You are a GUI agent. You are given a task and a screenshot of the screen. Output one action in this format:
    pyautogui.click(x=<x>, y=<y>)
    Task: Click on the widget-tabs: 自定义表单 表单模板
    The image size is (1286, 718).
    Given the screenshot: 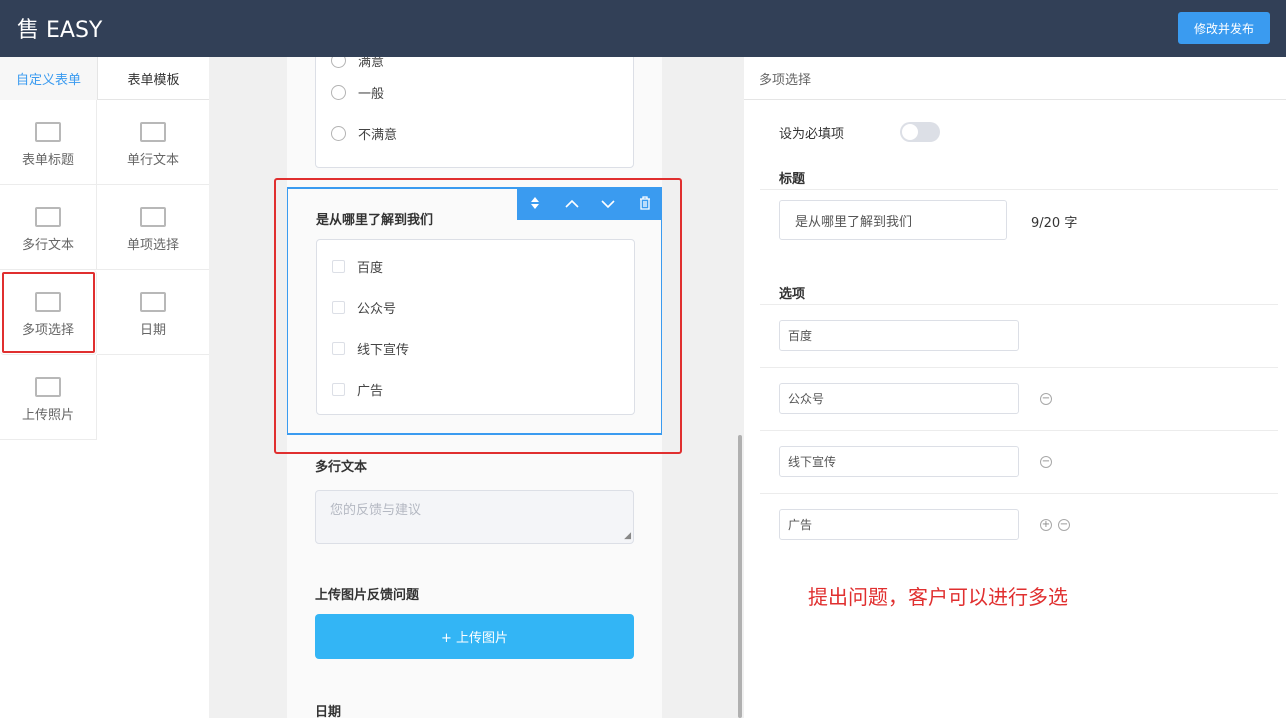 What is the action you would take?
    pyautogui.click(x=104, y=78)
    